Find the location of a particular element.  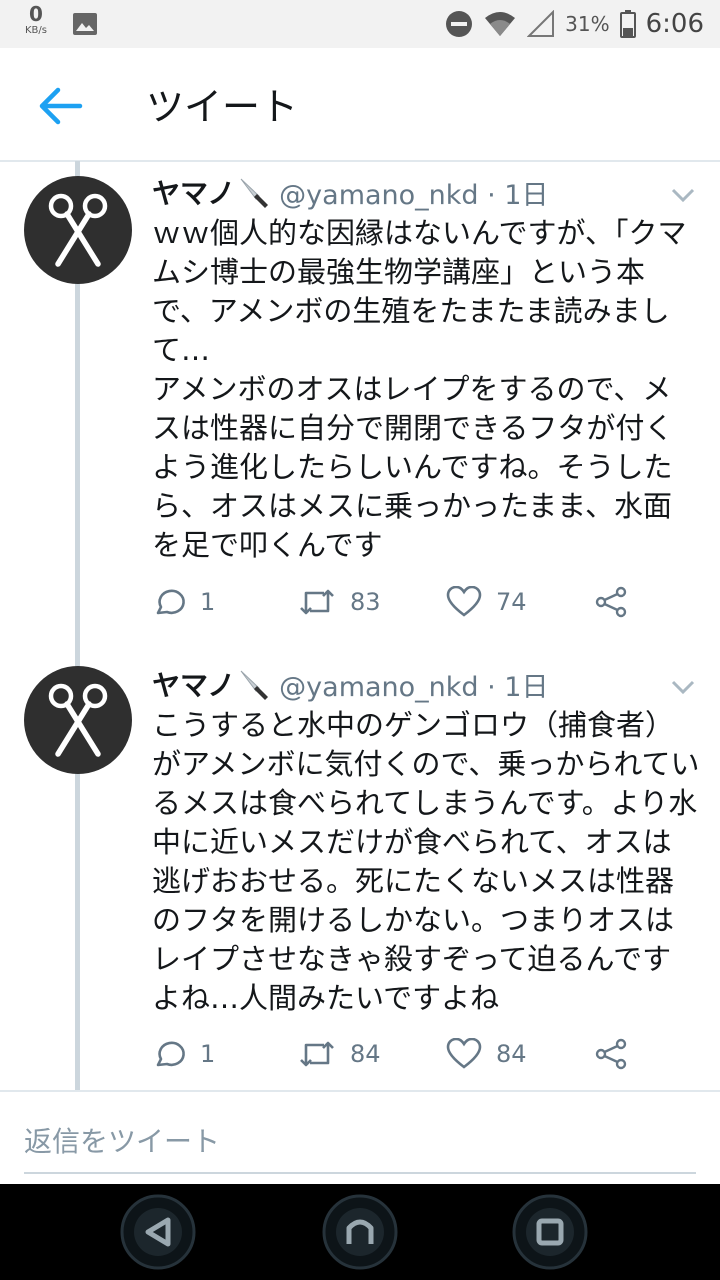

app-header: ツイート is located at coordinates (360, 105).